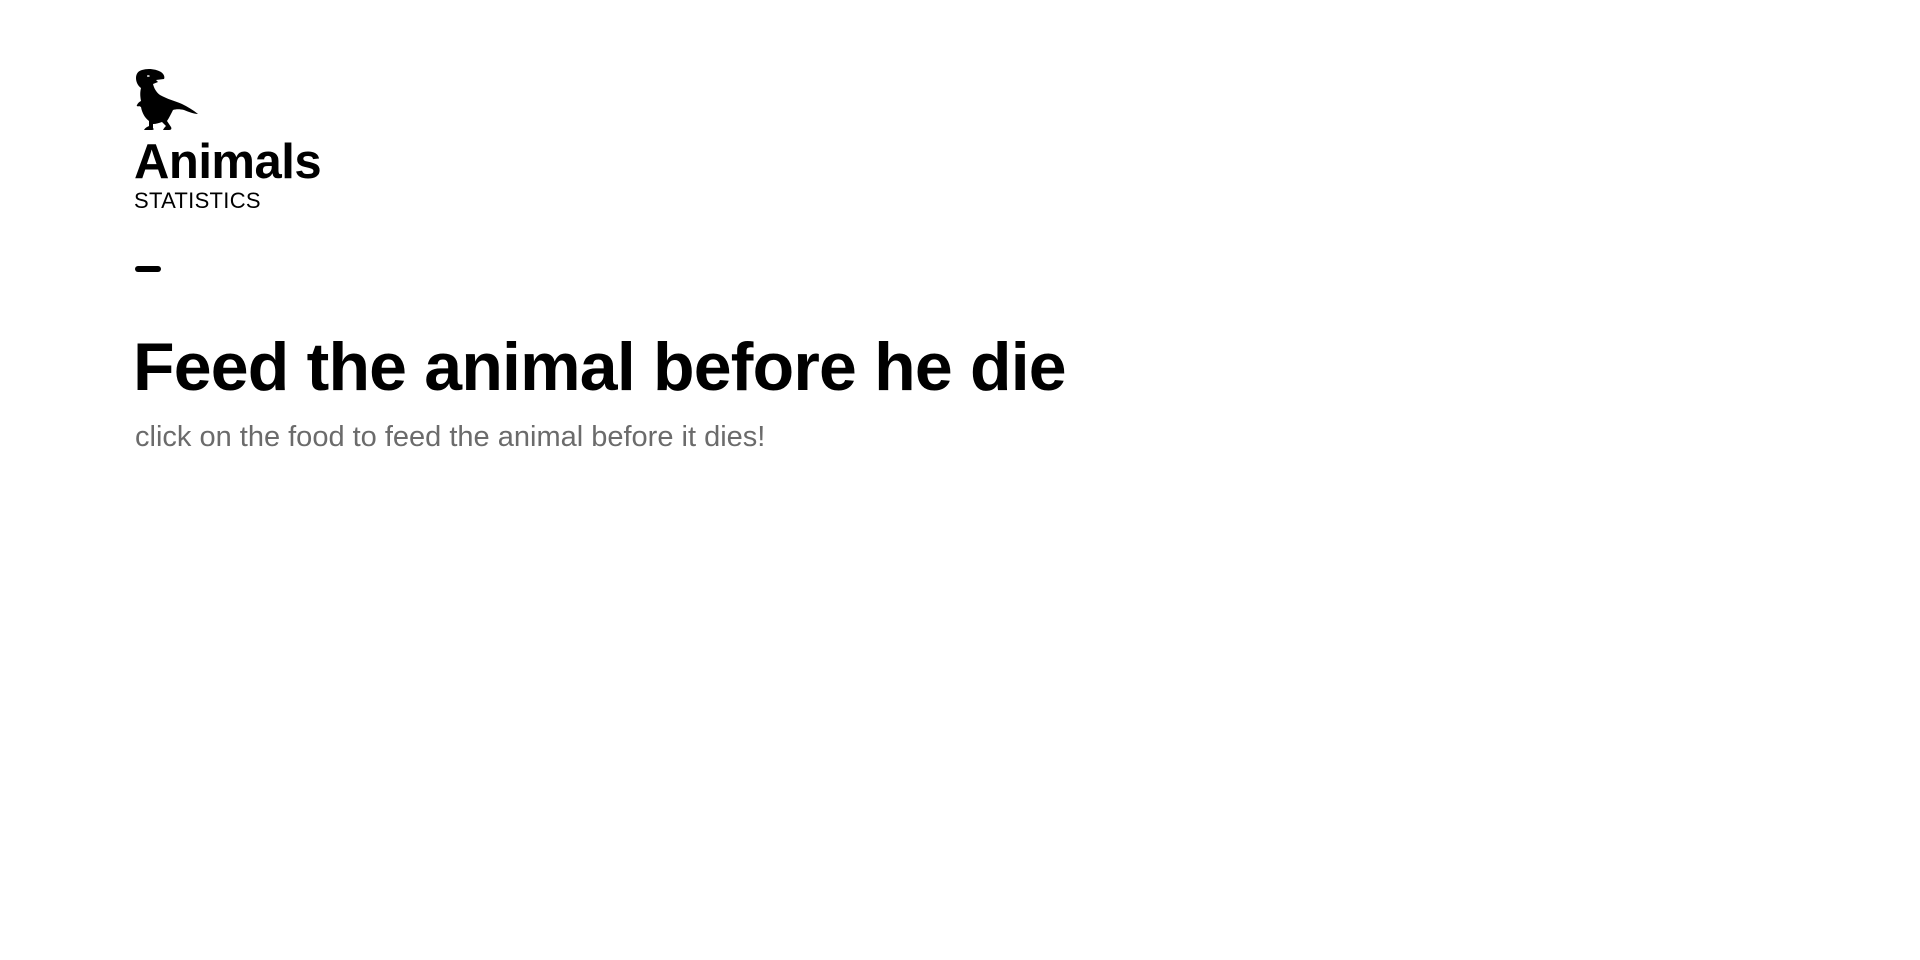 This screenshot has width=1920, height=960. What do you see at coordinates (600, 367) in the screenshot?
I see `page-title: Feed the animal before he die` at bounding box center [600, 367].